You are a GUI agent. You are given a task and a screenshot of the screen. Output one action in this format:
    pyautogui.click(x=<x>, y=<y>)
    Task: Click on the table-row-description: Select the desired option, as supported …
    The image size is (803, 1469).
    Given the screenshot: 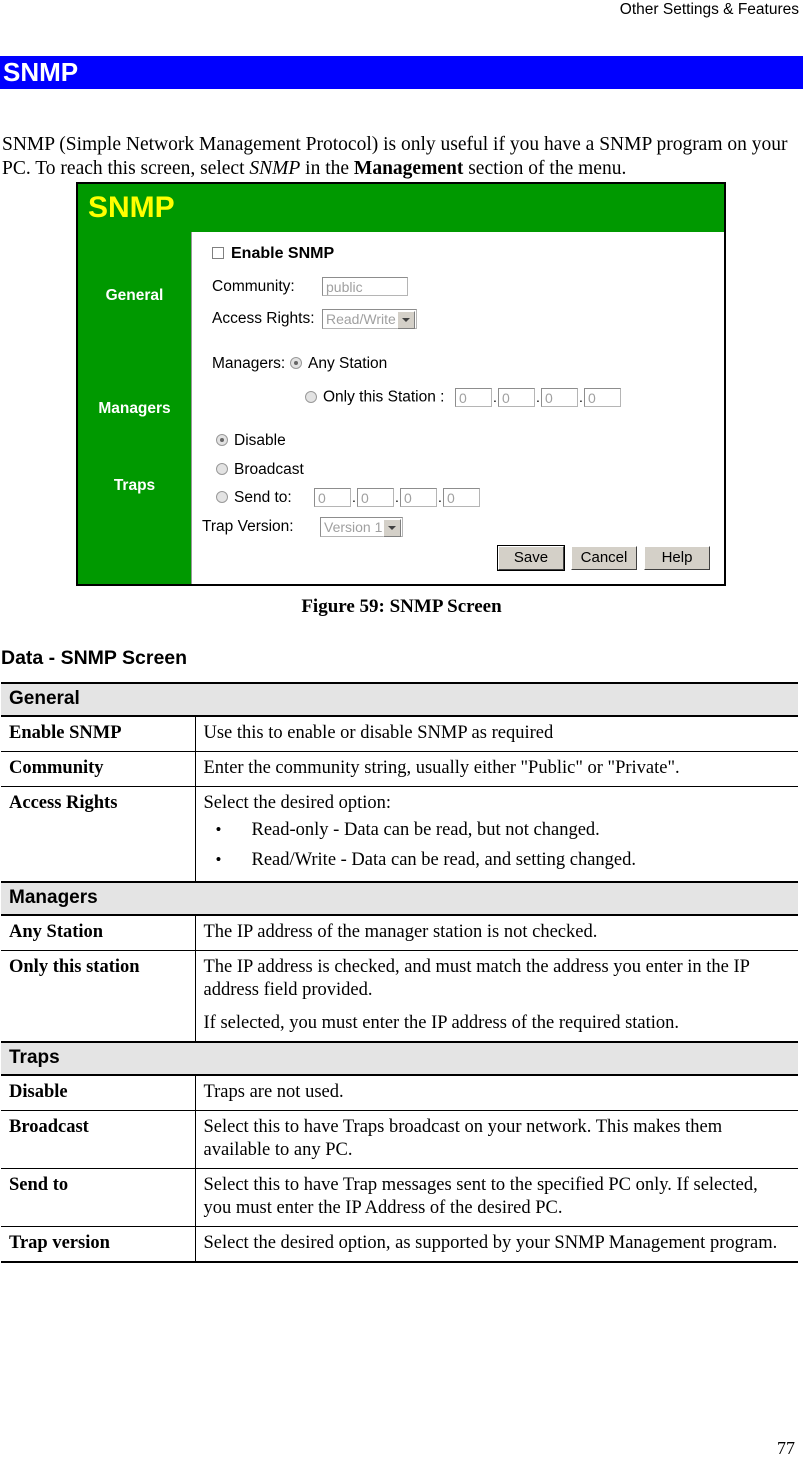 What is the action you would take?
    pyautogui.click(x=496, y=1244)
    